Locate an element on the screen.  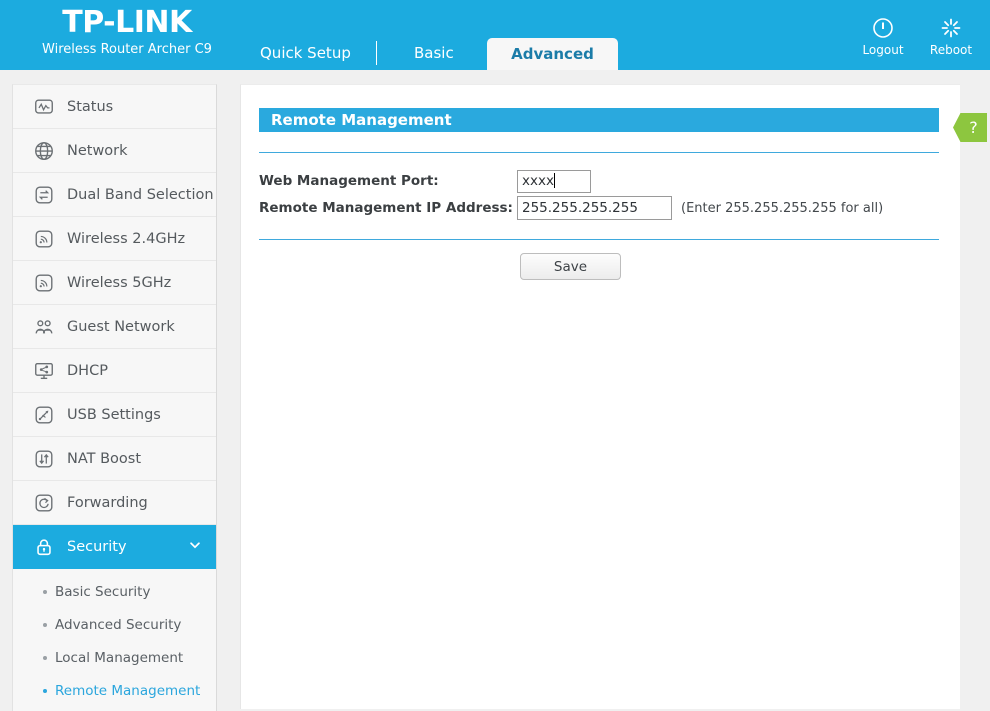
reboot-label: Reboot is located at coordinates (951, 50).